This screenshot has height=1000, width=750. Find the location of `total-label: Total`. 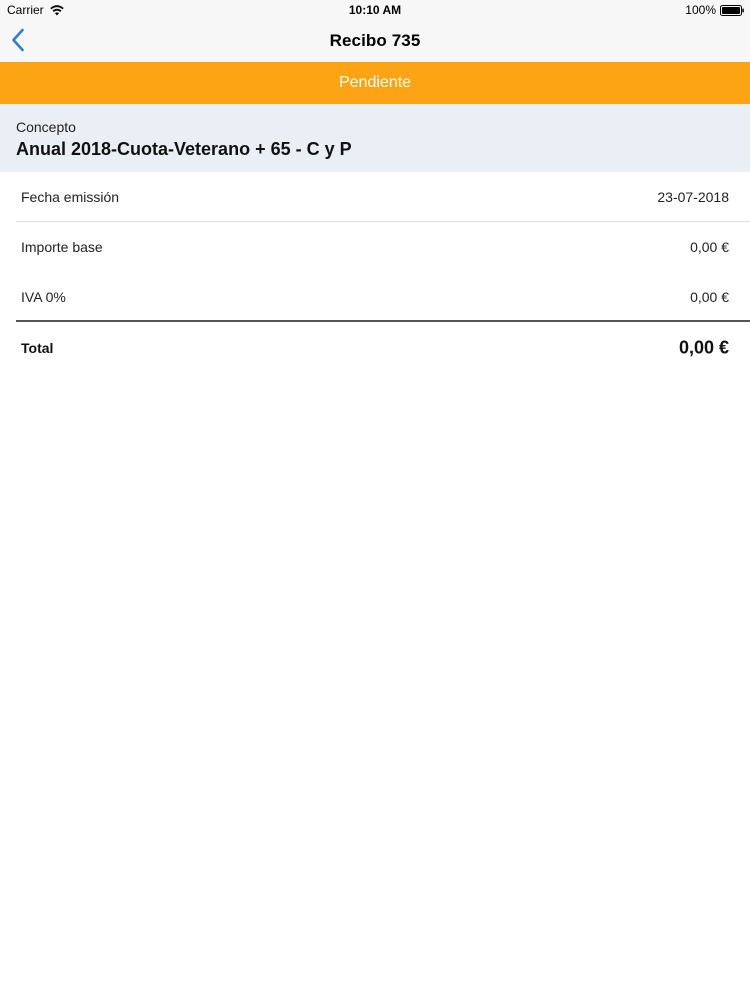

total-label: Total is located at coordinates (37, 348).